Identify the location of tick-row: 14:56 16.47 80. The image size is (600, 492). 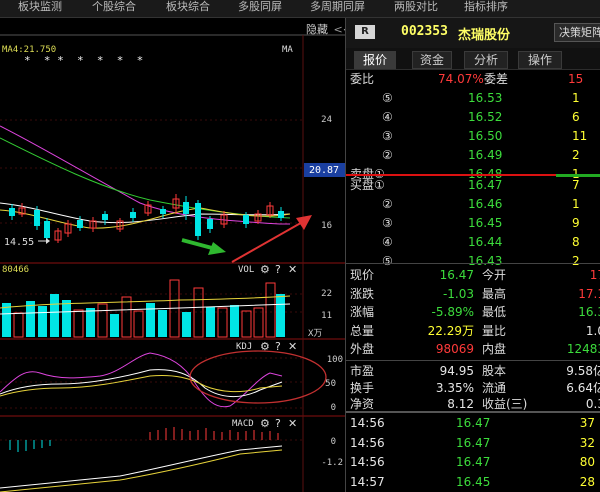
(473, 462).